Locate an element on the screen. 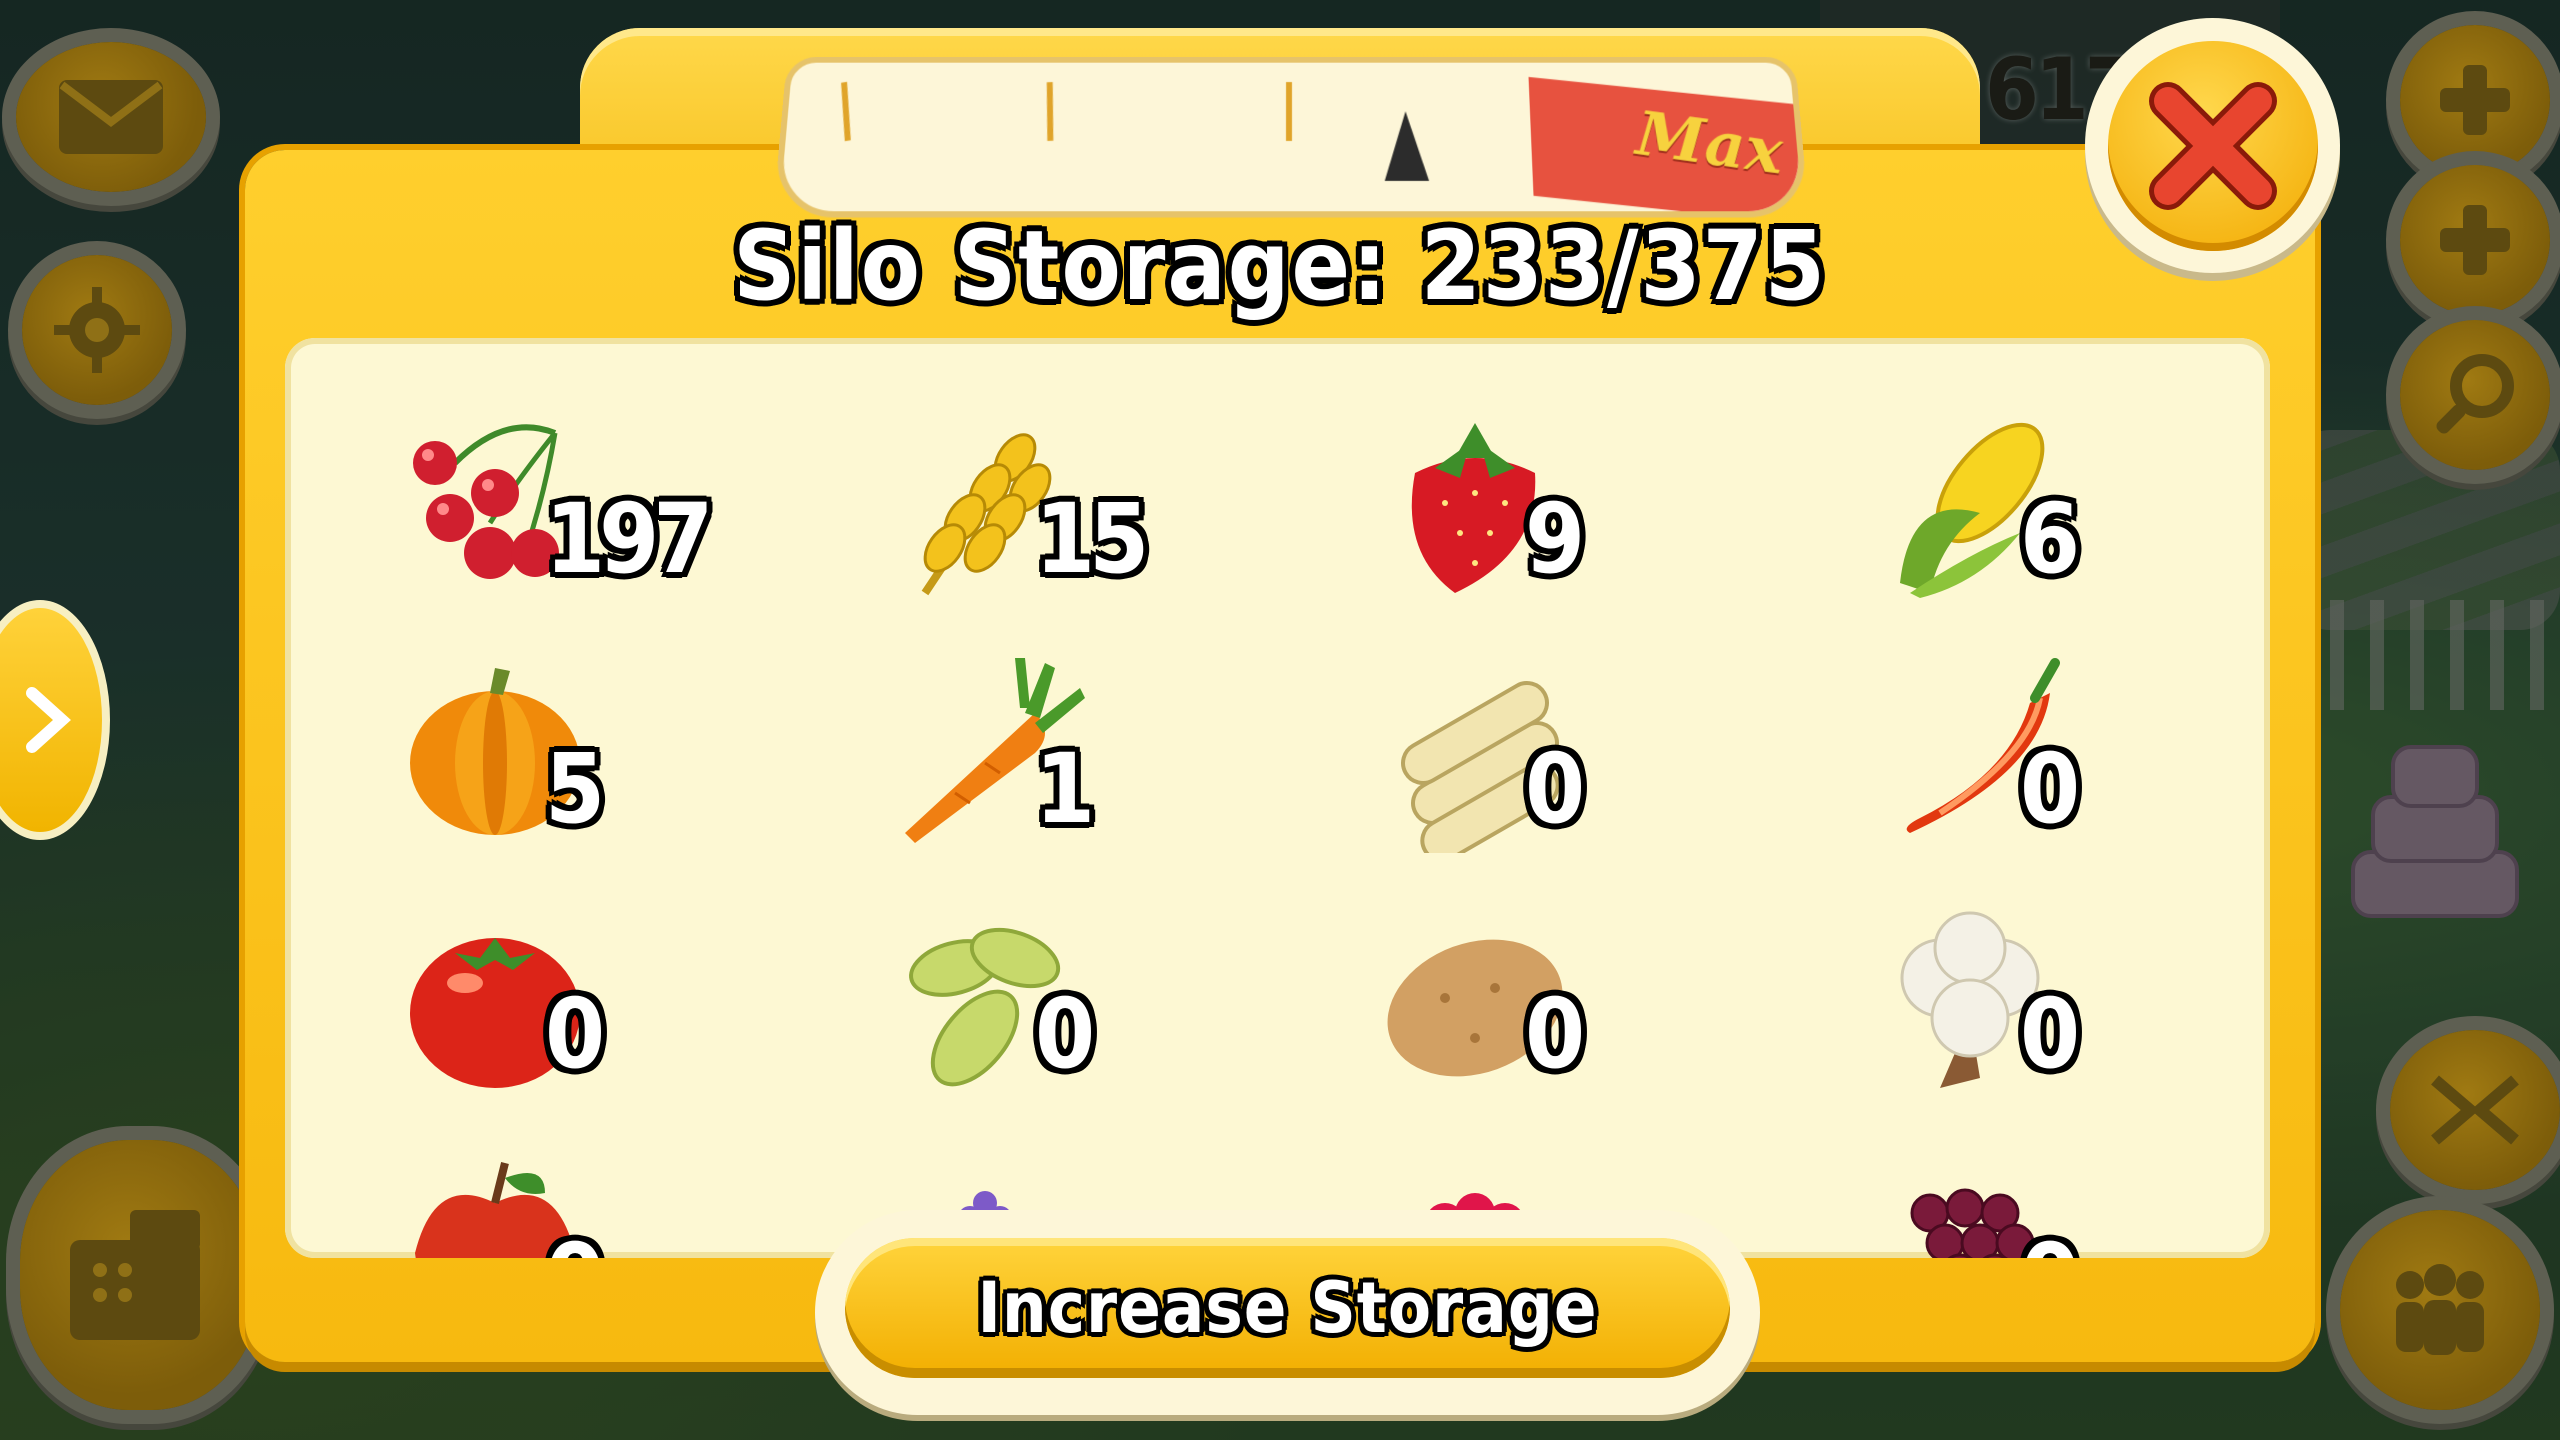 The height and width of the screenshot is (1440, 2560). silo-item-grapes: 0 is located at coordinates (2070, 1195).